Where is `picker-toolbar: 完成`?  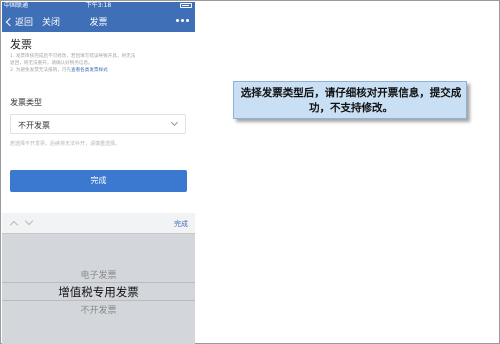 picker-toolbar: 完成 is located at coordinates (98, 223).